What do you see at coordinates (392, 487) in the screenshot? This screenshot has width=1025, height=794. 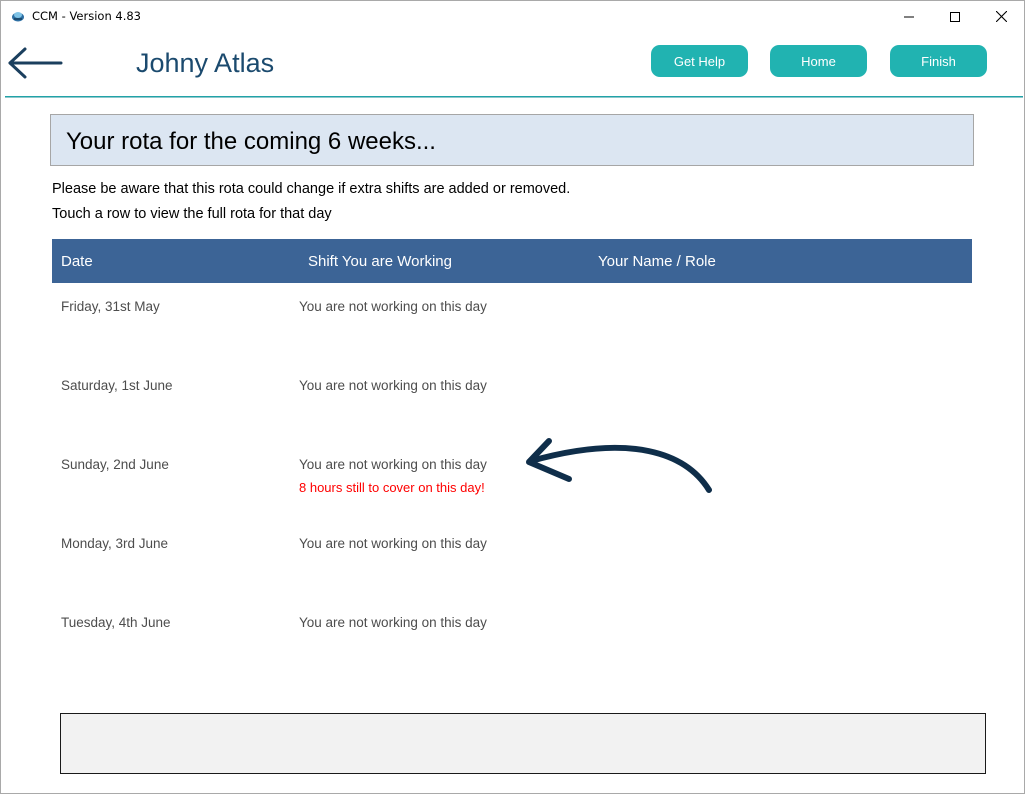 I see `row-cover-warning: 8 hours still to cover on this day!` at bounding box center [392, 487].